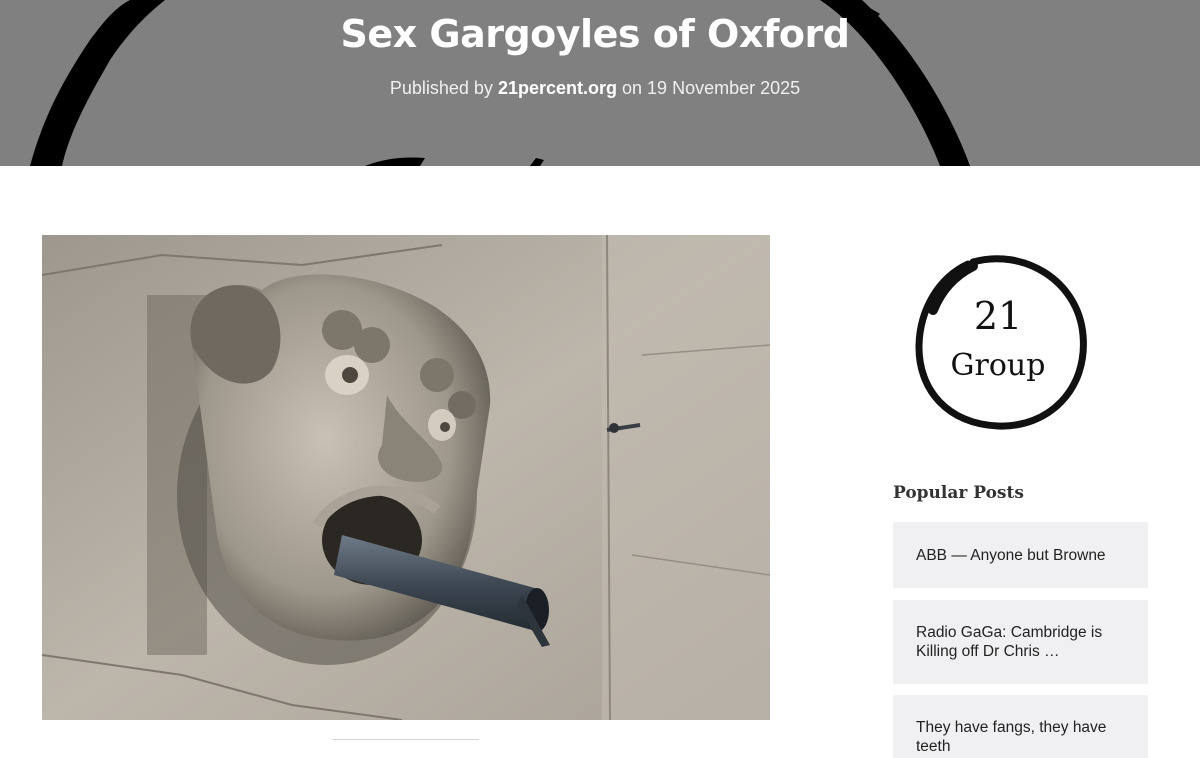 The height and width of the screenshot is (758, 1200). Describe the element at coordinates (1011, 555) in the screenshot. I see `popular-post-title: ABB — Anyone but Browne` at that location.